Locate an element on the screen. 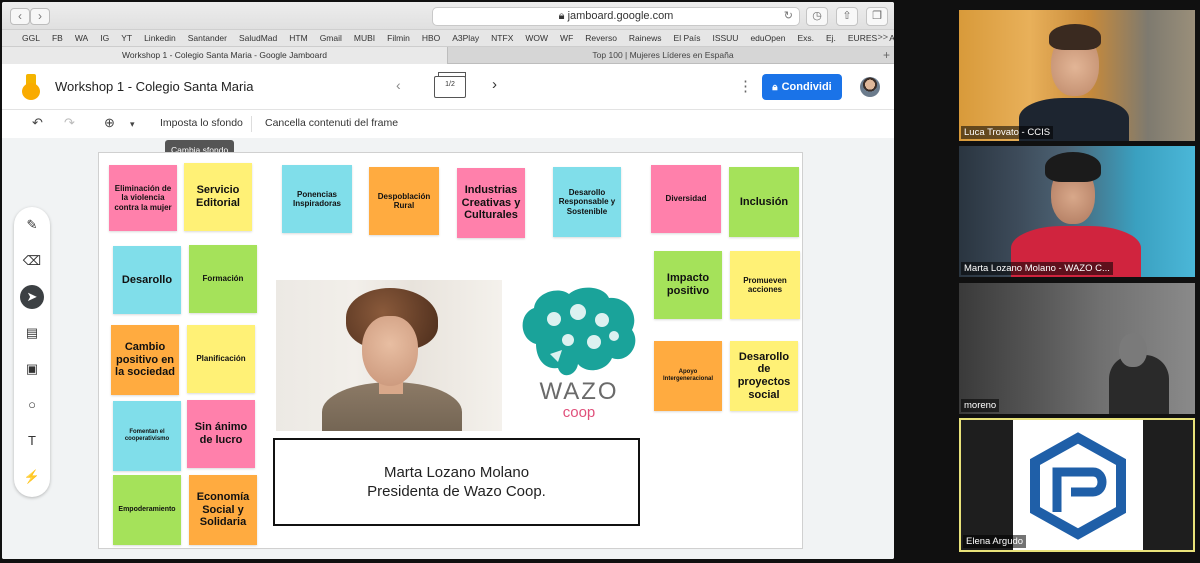  bookmark-item: El País is located at coordinates (687, 38).